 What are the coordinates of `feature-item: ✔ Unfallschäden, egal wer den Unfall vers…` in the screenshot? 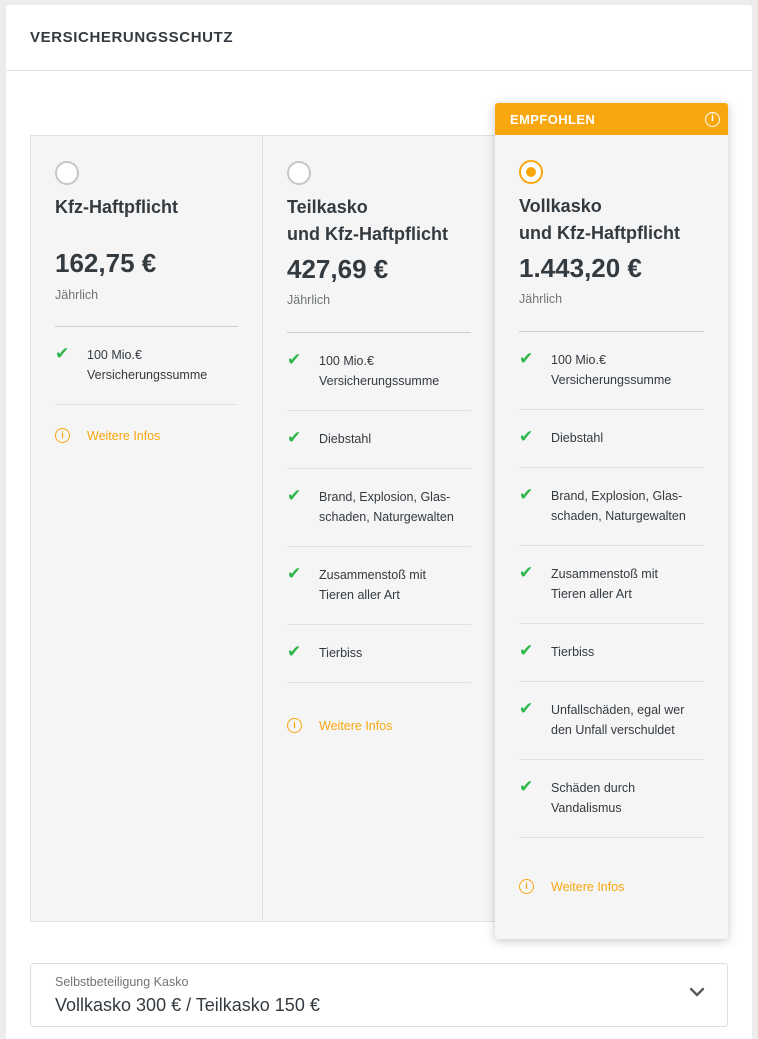 It's located at (611, 721).